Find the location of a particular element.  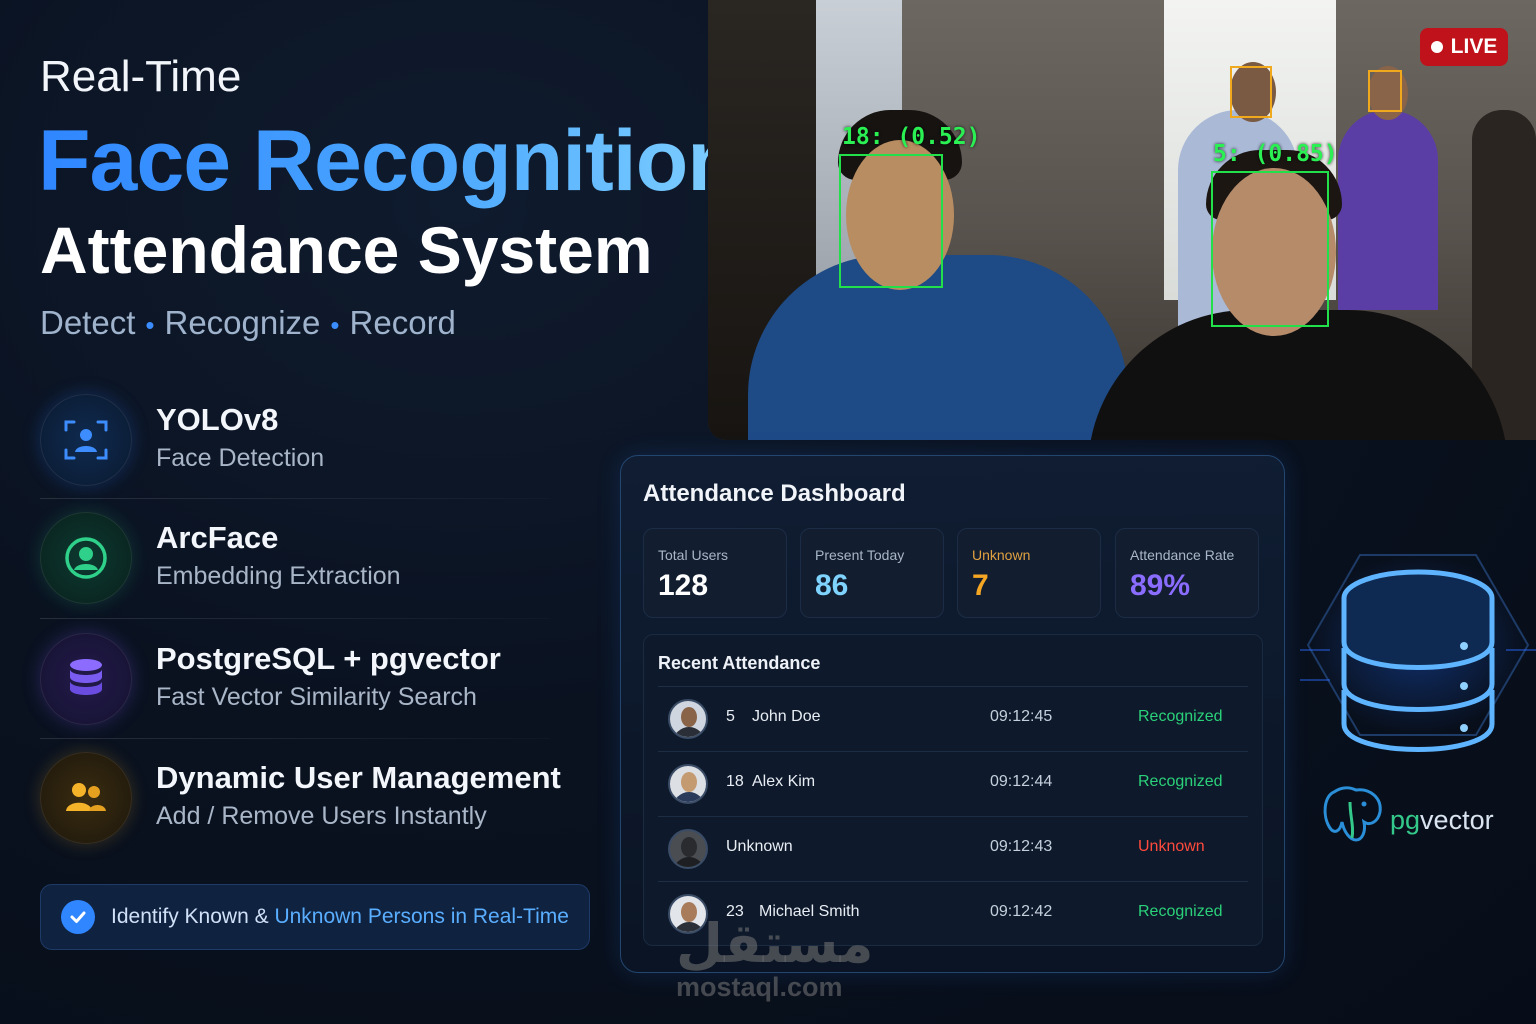

database-hexagon-icon is located at coordinates (1418, 653).